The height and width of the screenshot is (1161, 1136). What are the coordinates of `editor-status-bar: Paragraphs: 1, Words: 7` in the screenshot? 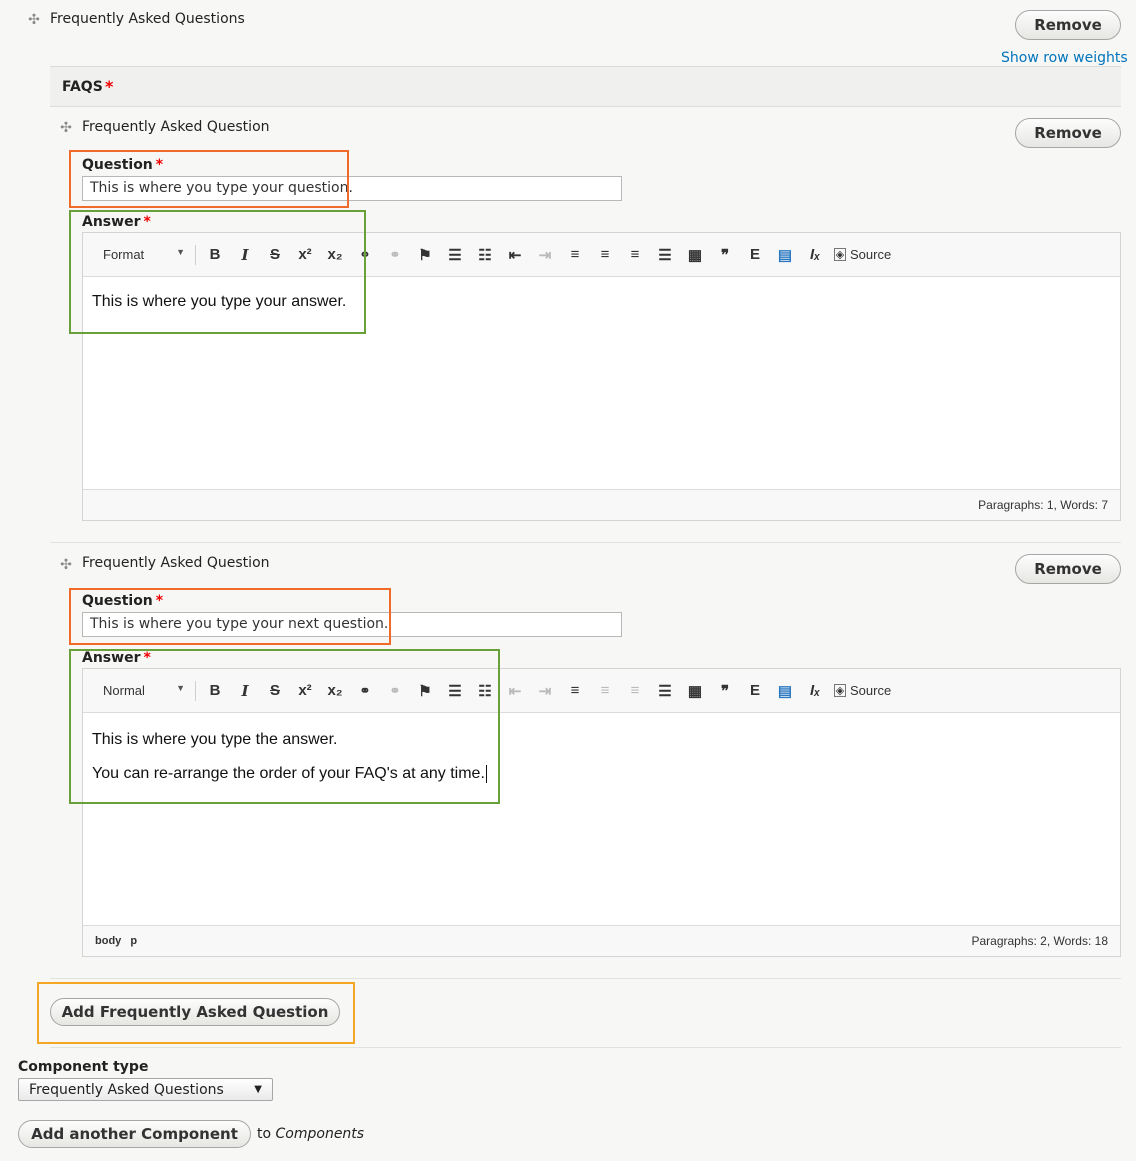 It's located at (601, 504).